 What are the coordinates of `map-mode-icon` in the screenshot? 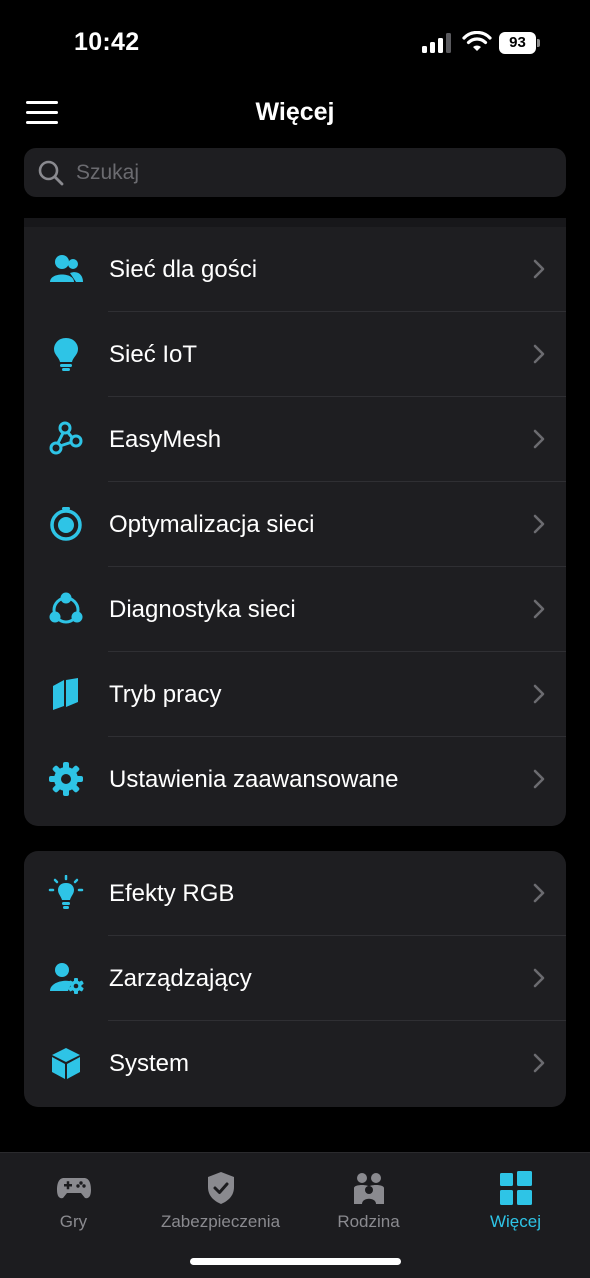 It's located at (65, 694).